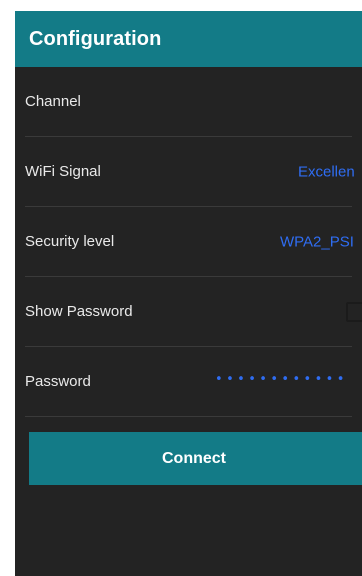 Image resolution: width=362 pixels, height=576 pixels. I want to click on channel-row: Channel, so click(188, 102).